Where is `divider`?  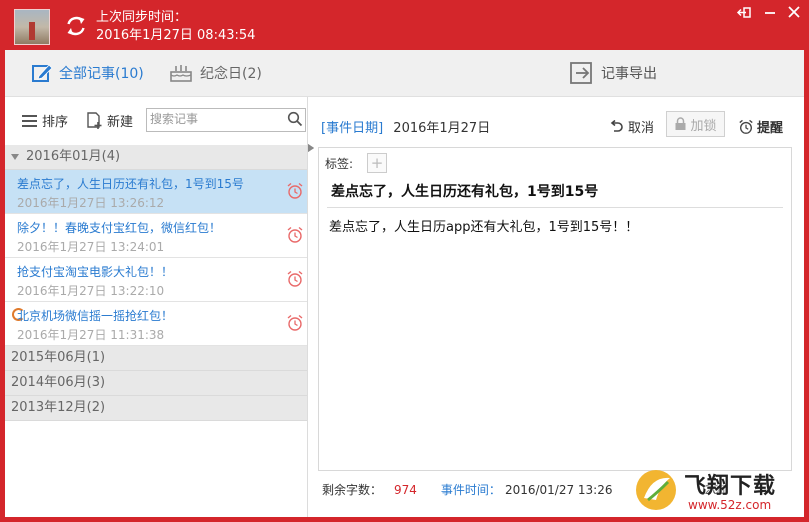
divider is located at coordinates (555, 207).